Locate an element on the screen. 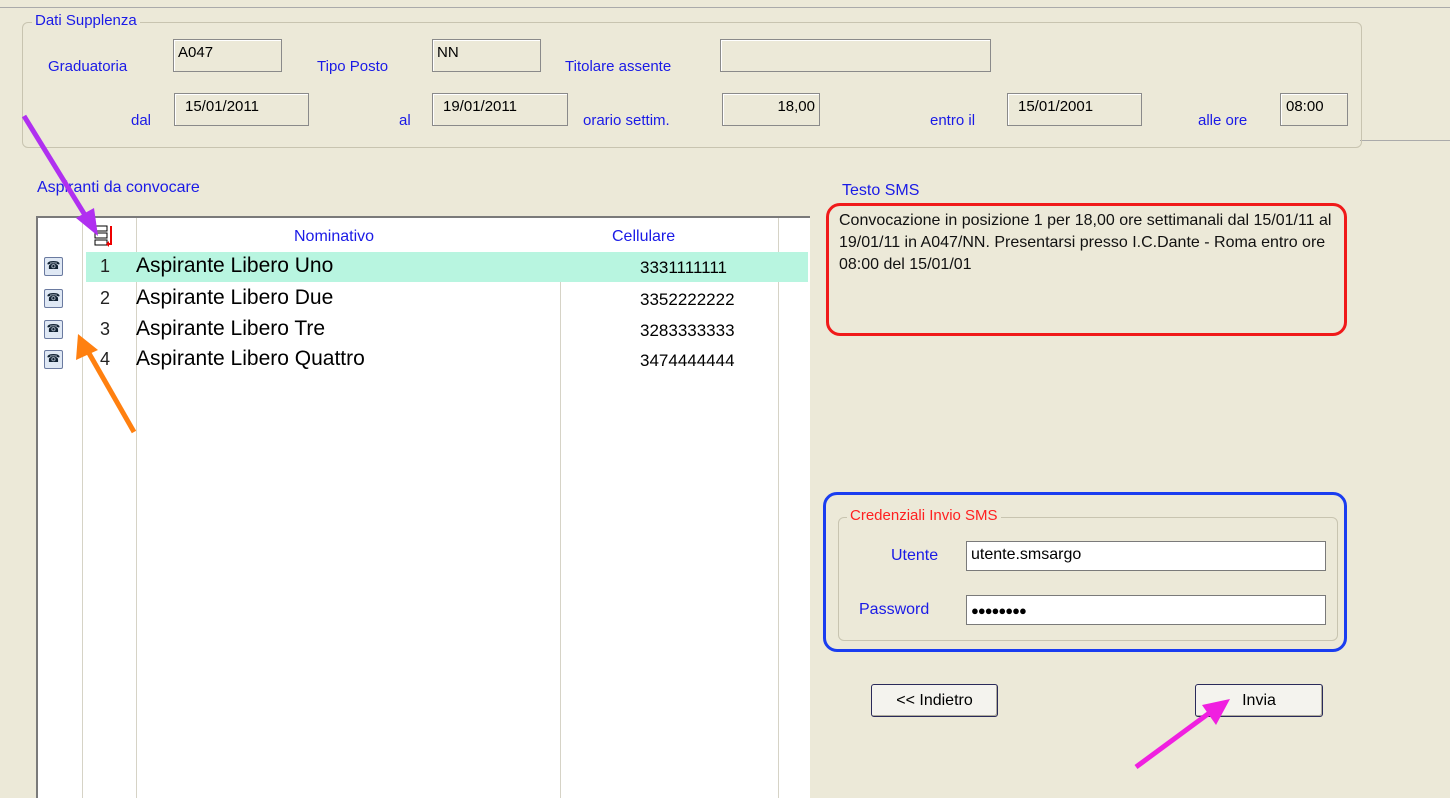 The width and height of the screenshot is (1450, 798). table-row: ☎ 3 Aspirante Libero Tre 3283333333 is located at coordinates (423, 330).